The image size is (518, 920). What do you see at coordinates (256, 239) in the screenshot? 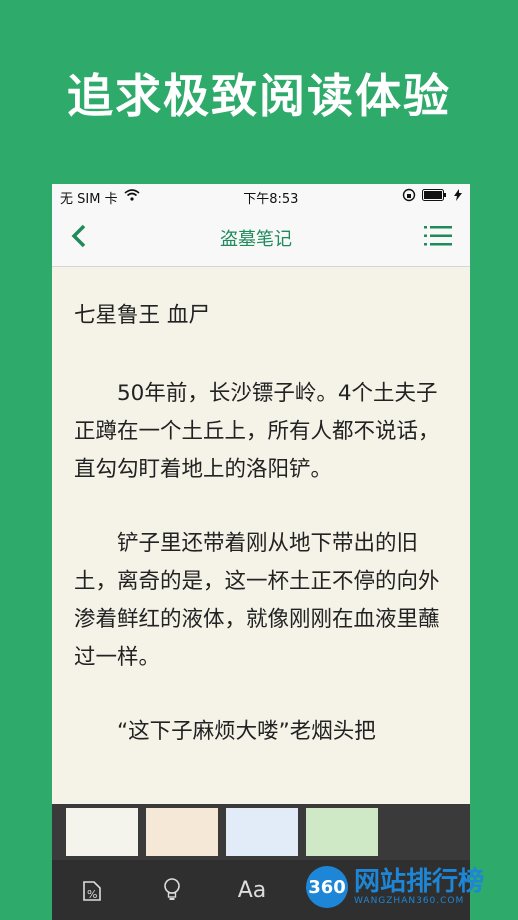
I see `book-title: 盗墓笔记` at bounding box center [256, 239].